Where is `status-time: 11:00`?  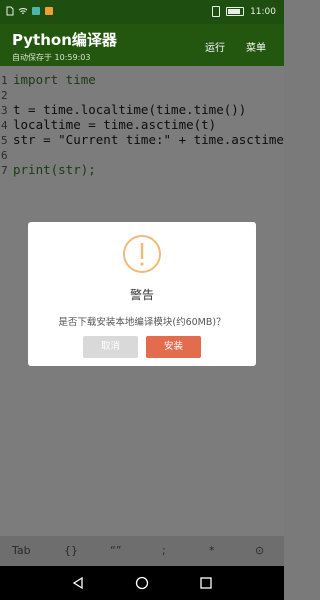 status-time: 11:00 is located at coordinates (263, 11).